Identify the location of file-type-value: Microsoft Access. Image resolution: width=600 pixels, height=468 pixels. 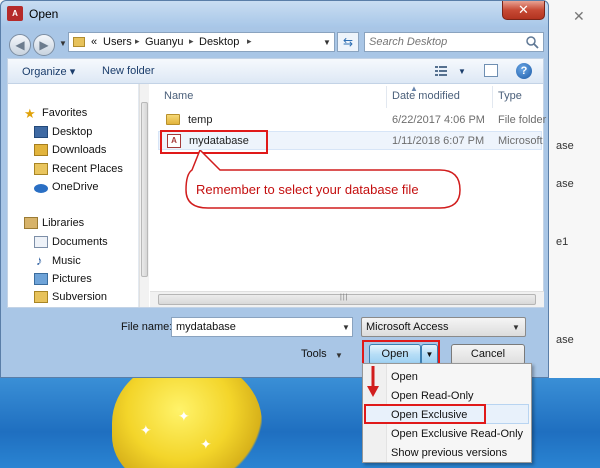
(407, 327).